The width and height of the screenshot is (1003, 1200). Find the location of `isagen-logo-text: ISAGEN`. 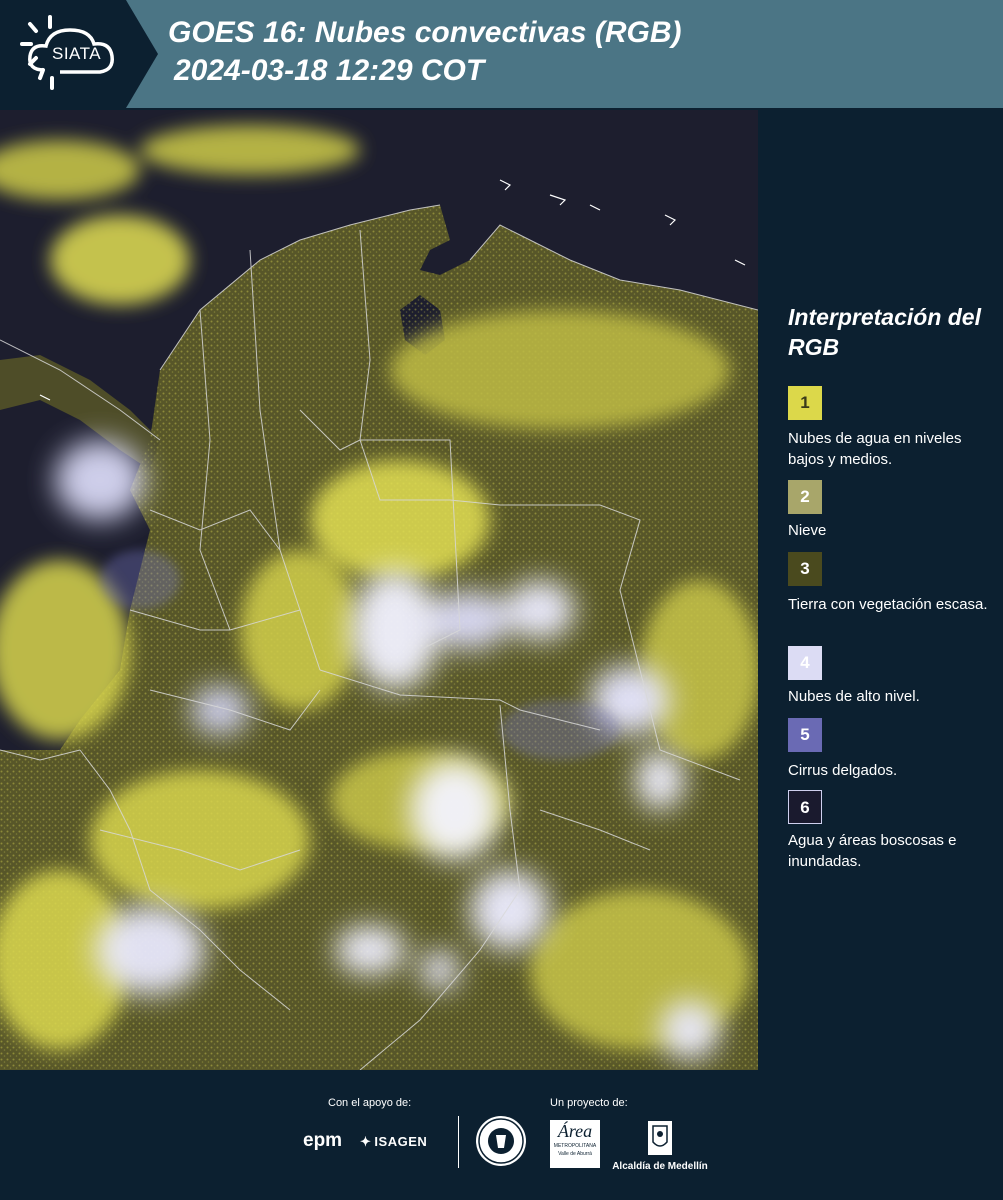

isagen-logo-text: ISAGEN is located at coordinates (401, 1141).